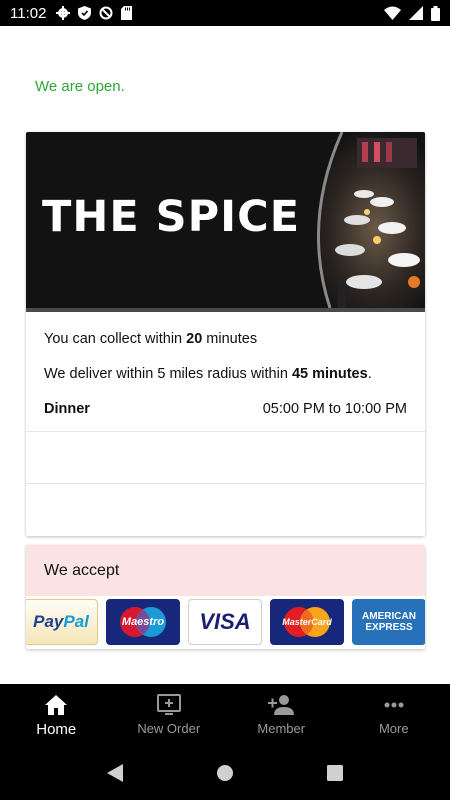  What do you see at coordinates (62, 622) in the screenshot?
I see `paypal-logo: Pay Pal` at bounding box center [62, 622].